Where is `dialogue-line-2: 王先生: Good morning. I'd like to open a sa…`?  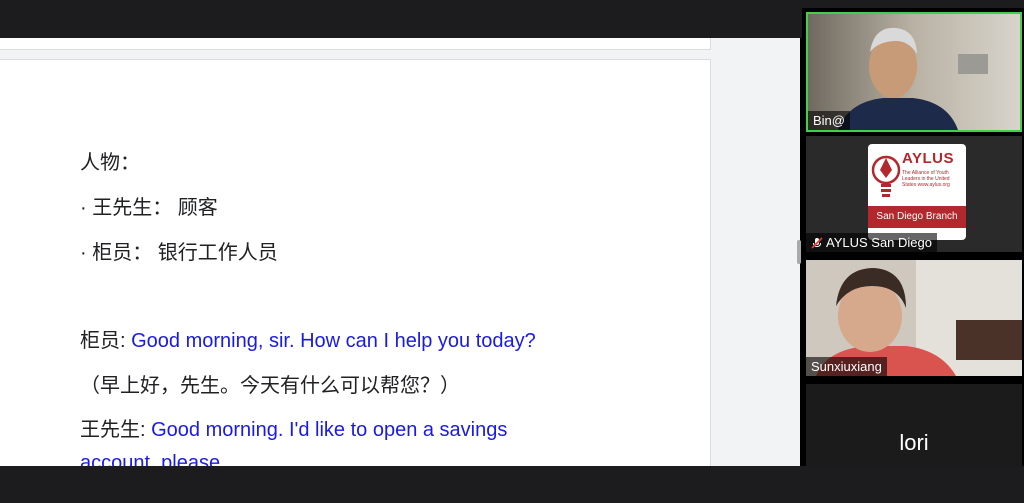
dialogue-line-2: 王先生: Good morning. I'd like to open a sa… is located at coordinates (293, 427).